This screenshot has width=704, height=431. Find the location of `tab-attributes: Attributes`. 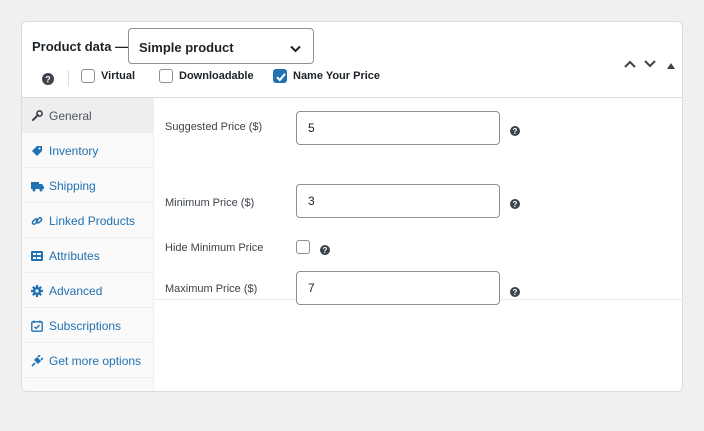

tab-attributes: Attributes is located at coordinates (88, 255).